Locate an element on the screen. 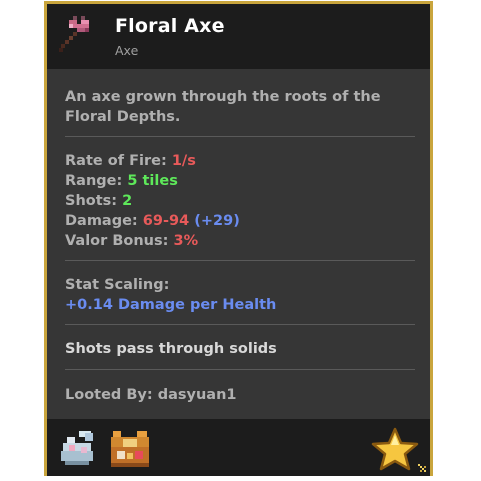 Image resolution: width=481 pixels, height=481 pixels. star-icon is located at coordinates (395, 449).